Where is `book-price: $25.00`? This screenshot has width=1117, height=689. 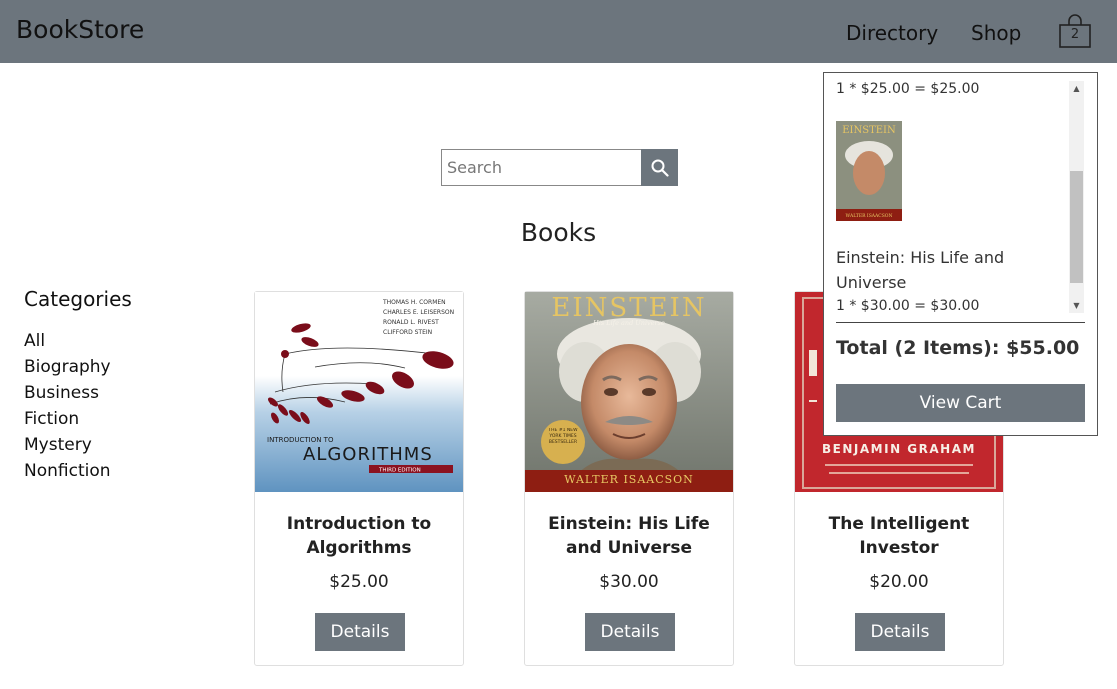 book-price: $25.00 is located at coordinates (359, 582).